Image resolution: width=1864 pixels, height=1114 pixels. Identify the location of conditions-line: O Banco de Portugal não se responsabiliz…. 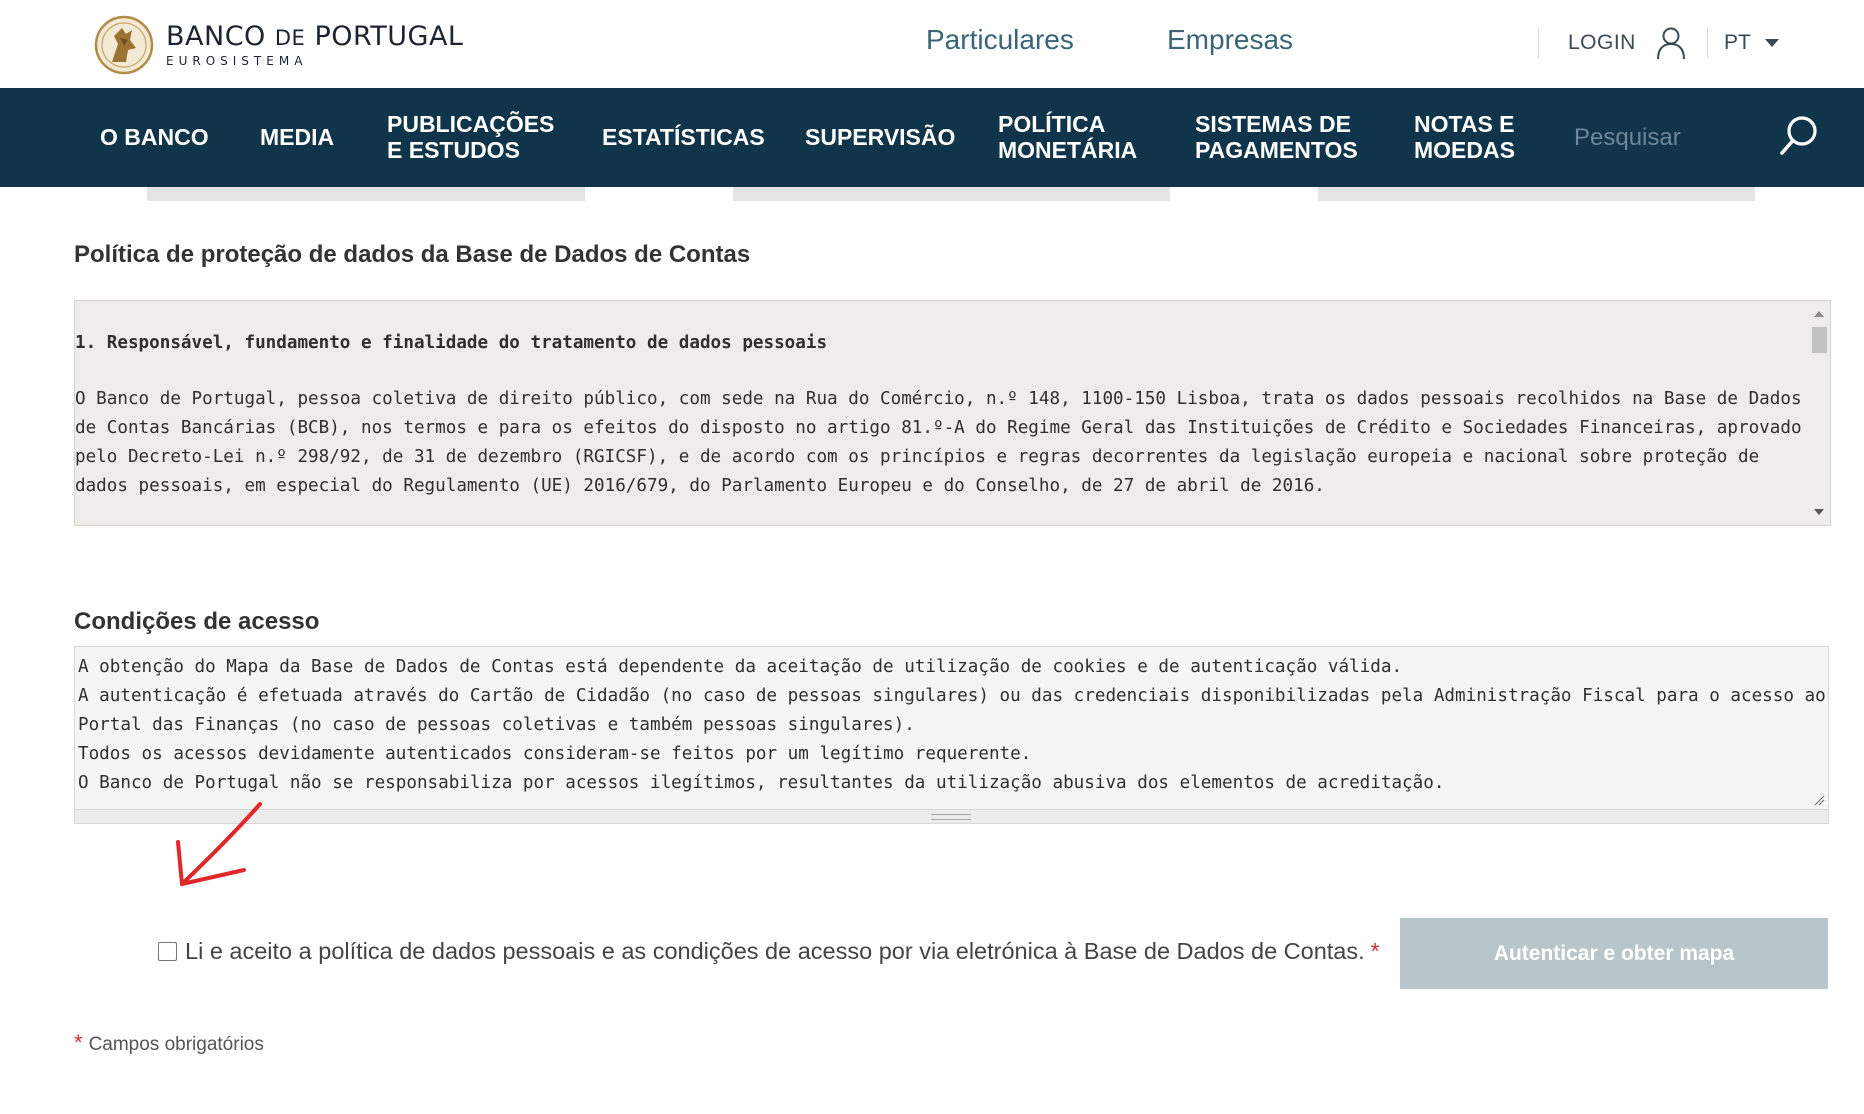
(761, 783).